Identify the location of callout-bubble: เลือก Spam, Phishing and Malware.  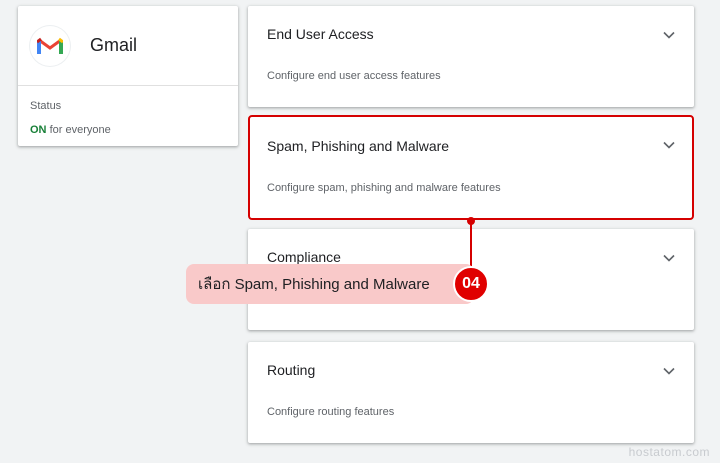
(330, 284).